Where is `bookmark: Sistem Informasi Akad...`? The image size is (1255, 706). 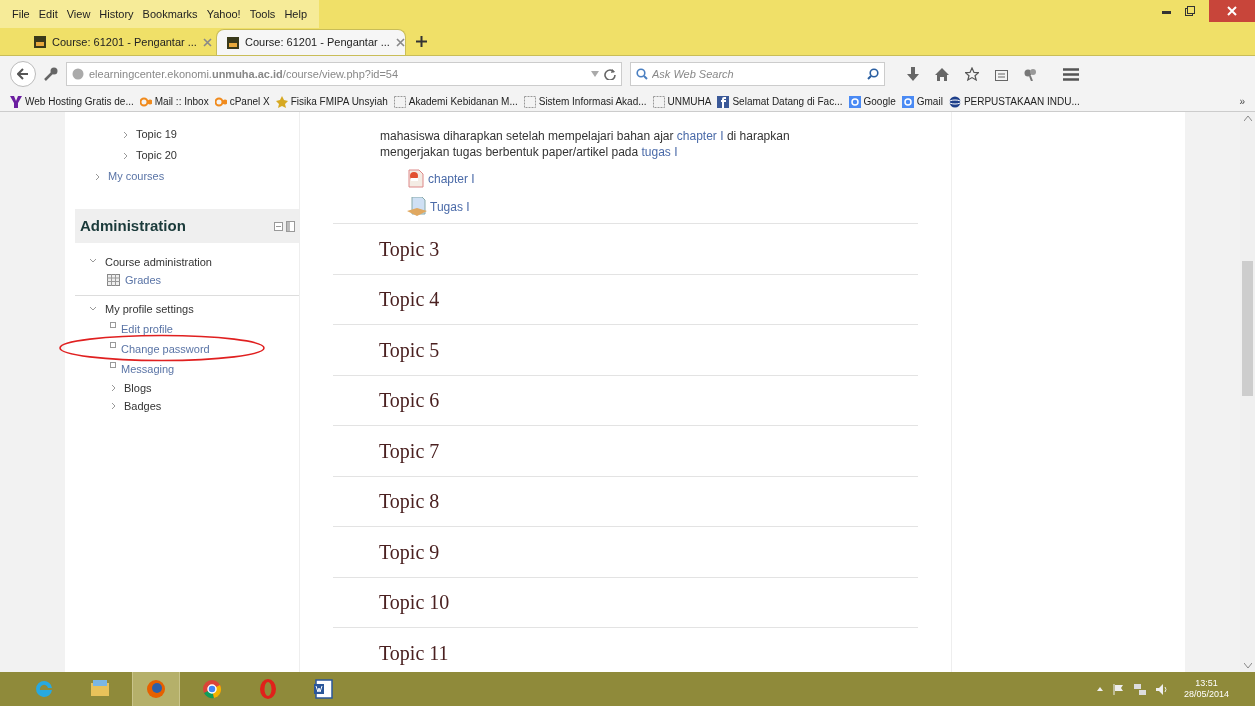 bookmark: Sistem Informasi Akad... is located at coordinates (585, 101).